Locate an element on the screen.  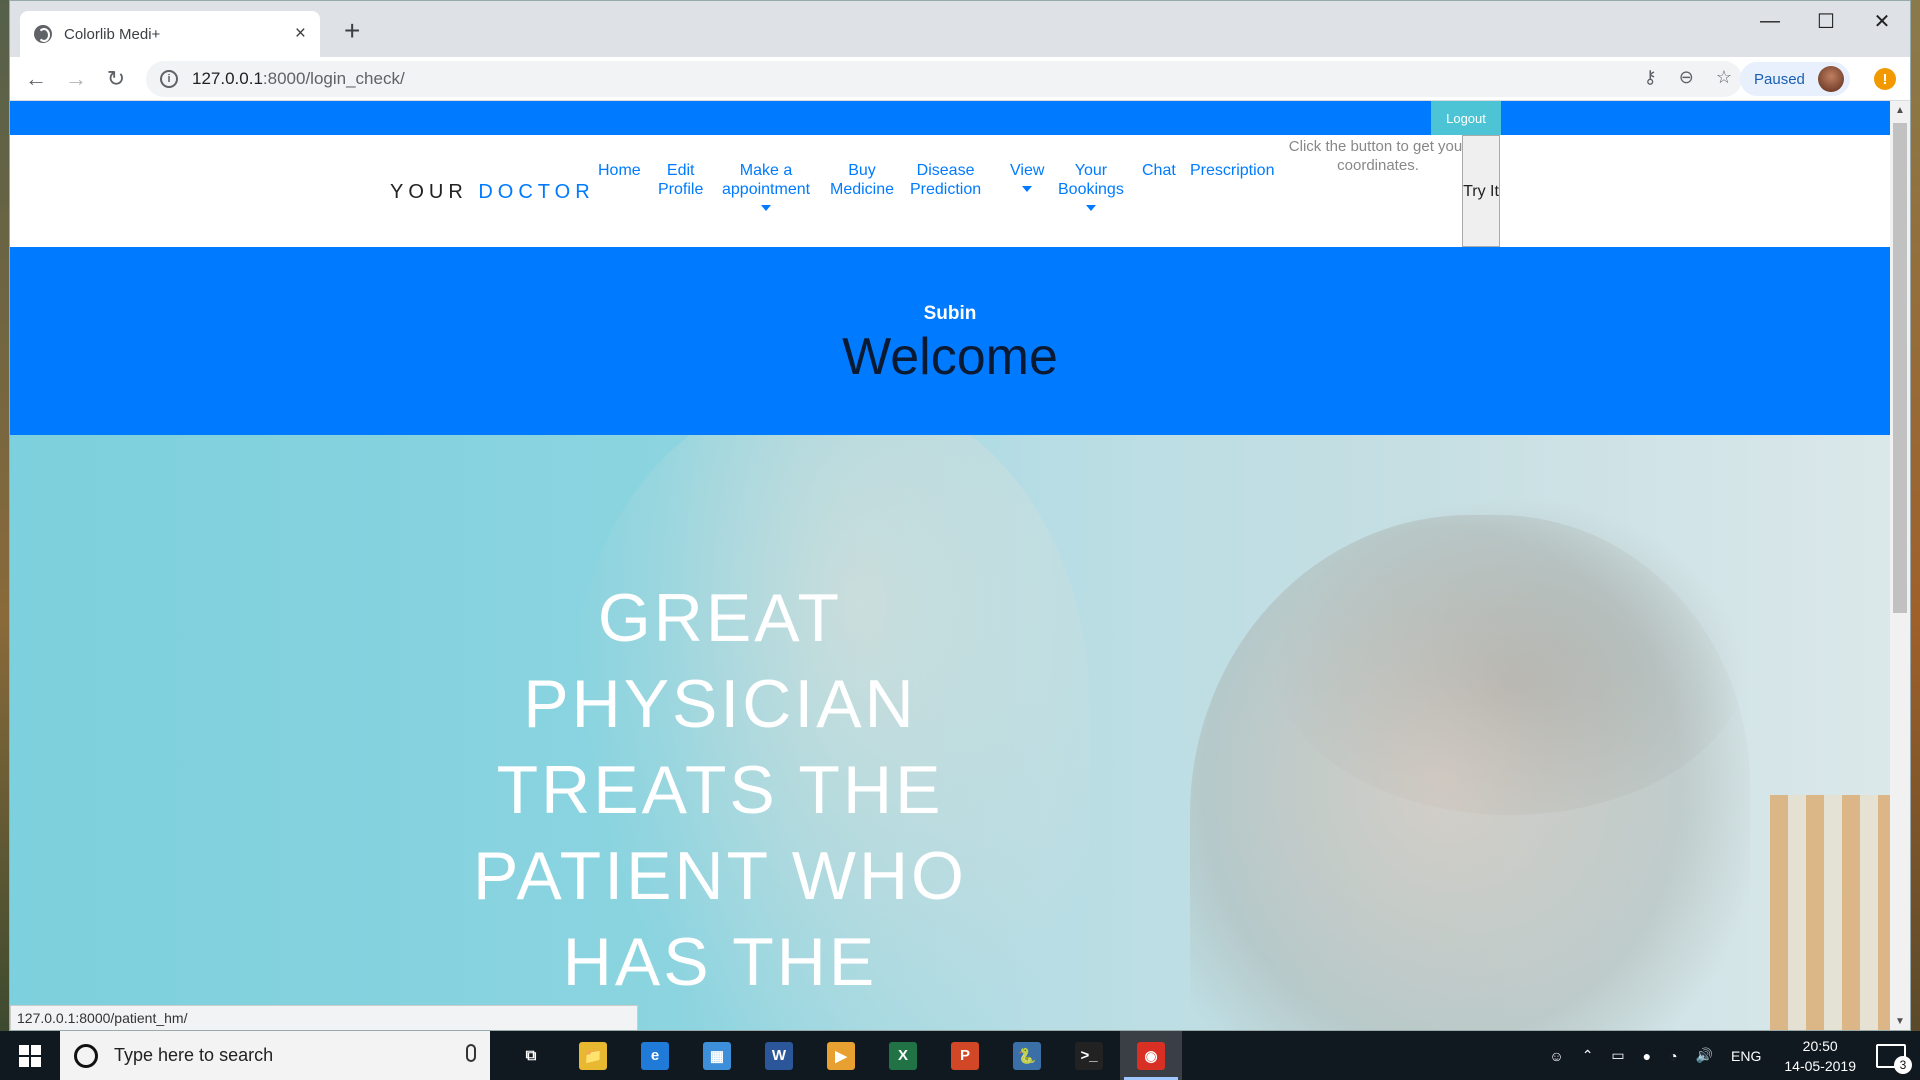
maximize-button: ☐ is located at coordinates (1826, 21).